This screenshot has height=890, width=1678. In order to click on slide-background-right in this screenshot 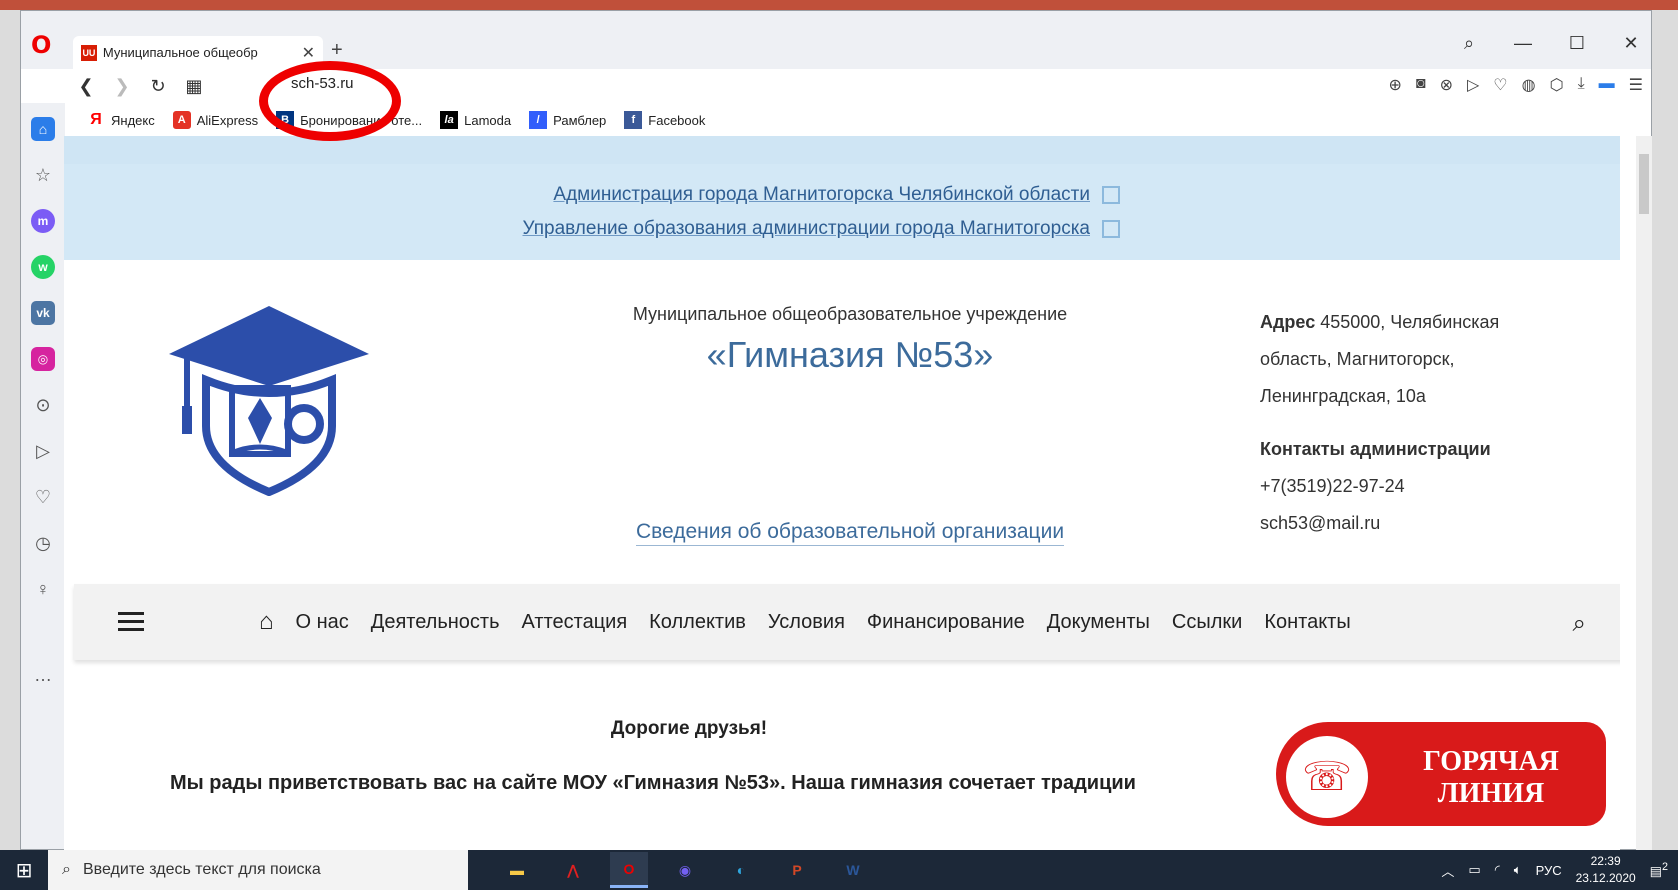, I will do `click(1665, 430)`.